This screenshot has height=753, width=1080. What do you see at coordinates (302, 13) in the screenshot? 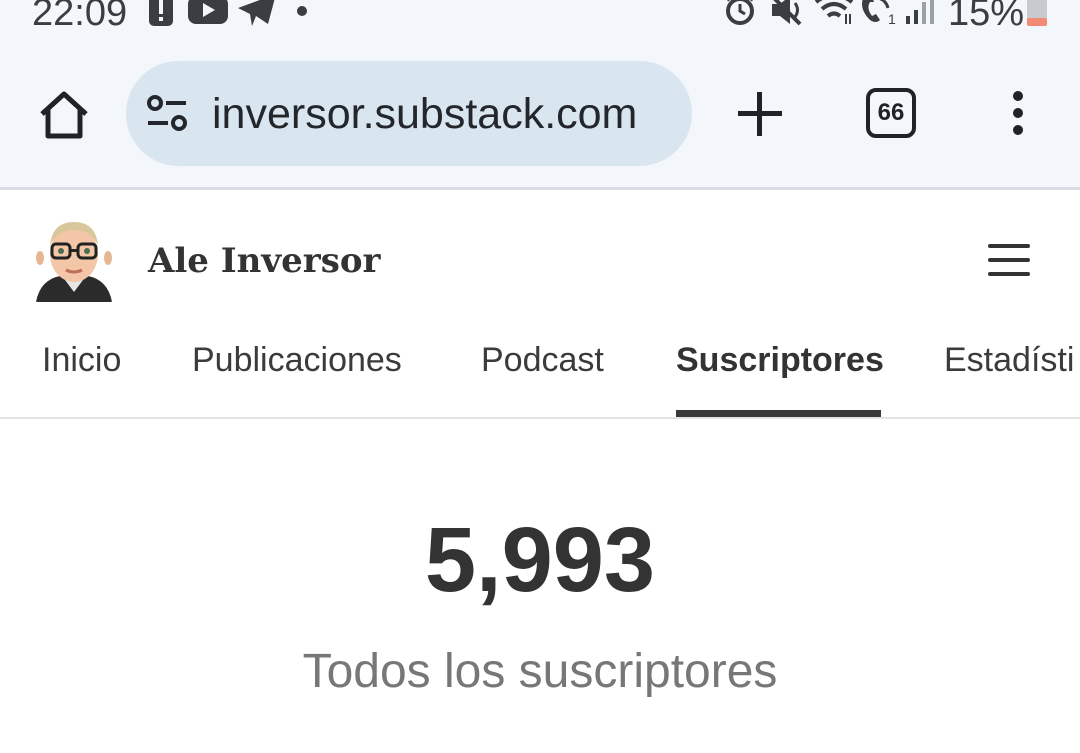
I see `dot-icon` at bounding box center [302, 13].